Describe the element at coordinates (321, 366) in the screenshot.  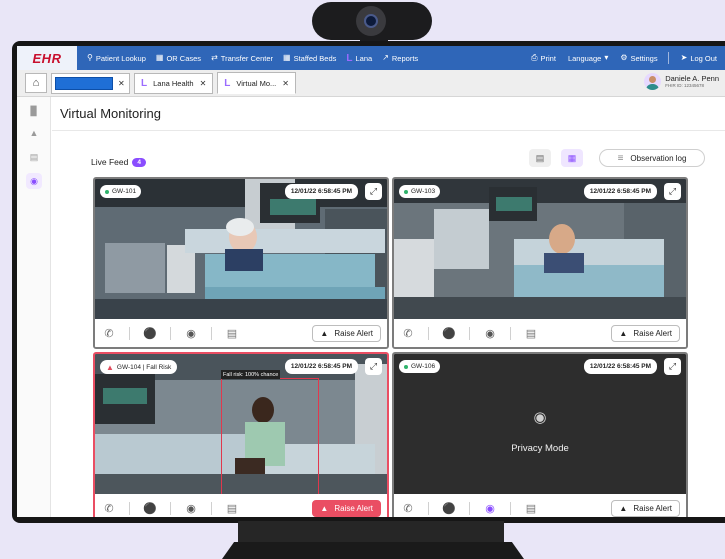
I see `feed-timestamp: 12/01/22 6:58:45 PM` at that location.